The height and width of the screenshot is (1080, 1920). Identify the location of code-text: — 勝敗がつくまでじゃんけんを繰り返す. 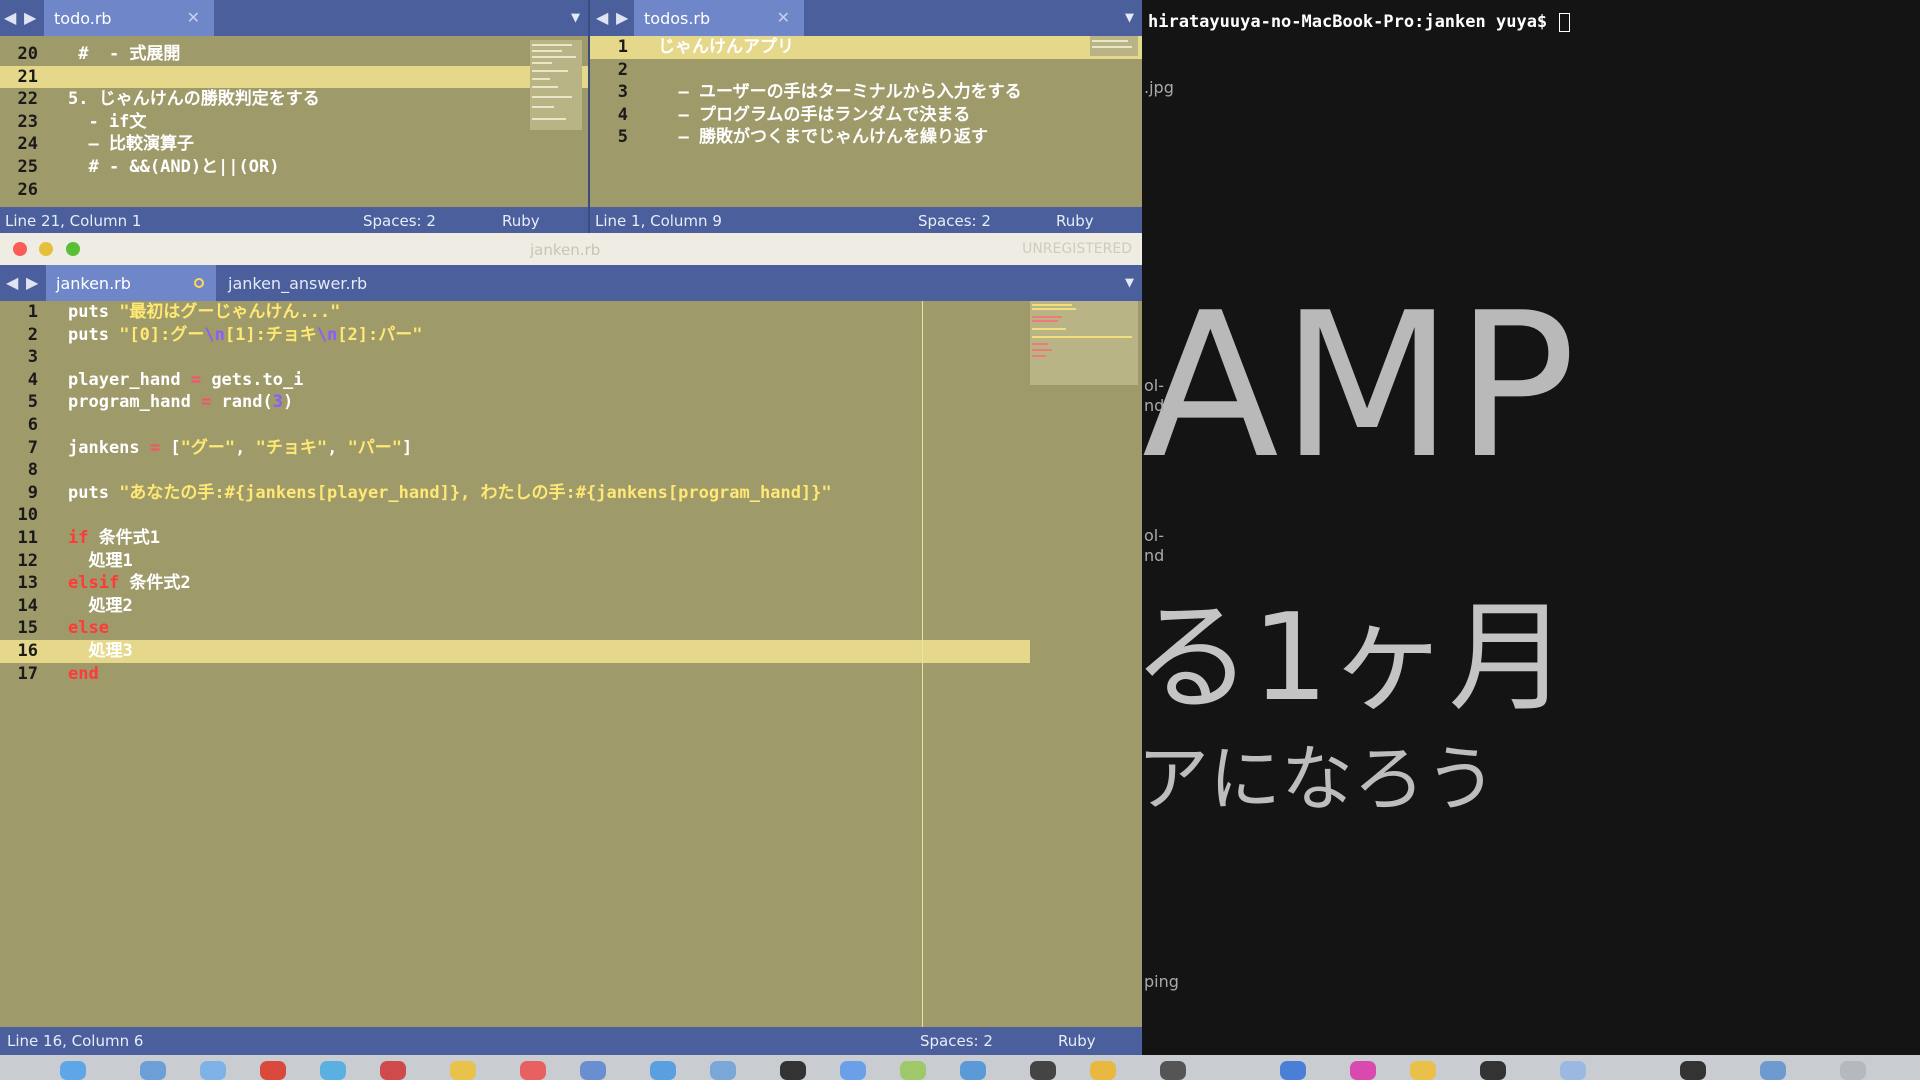
(823, 137).